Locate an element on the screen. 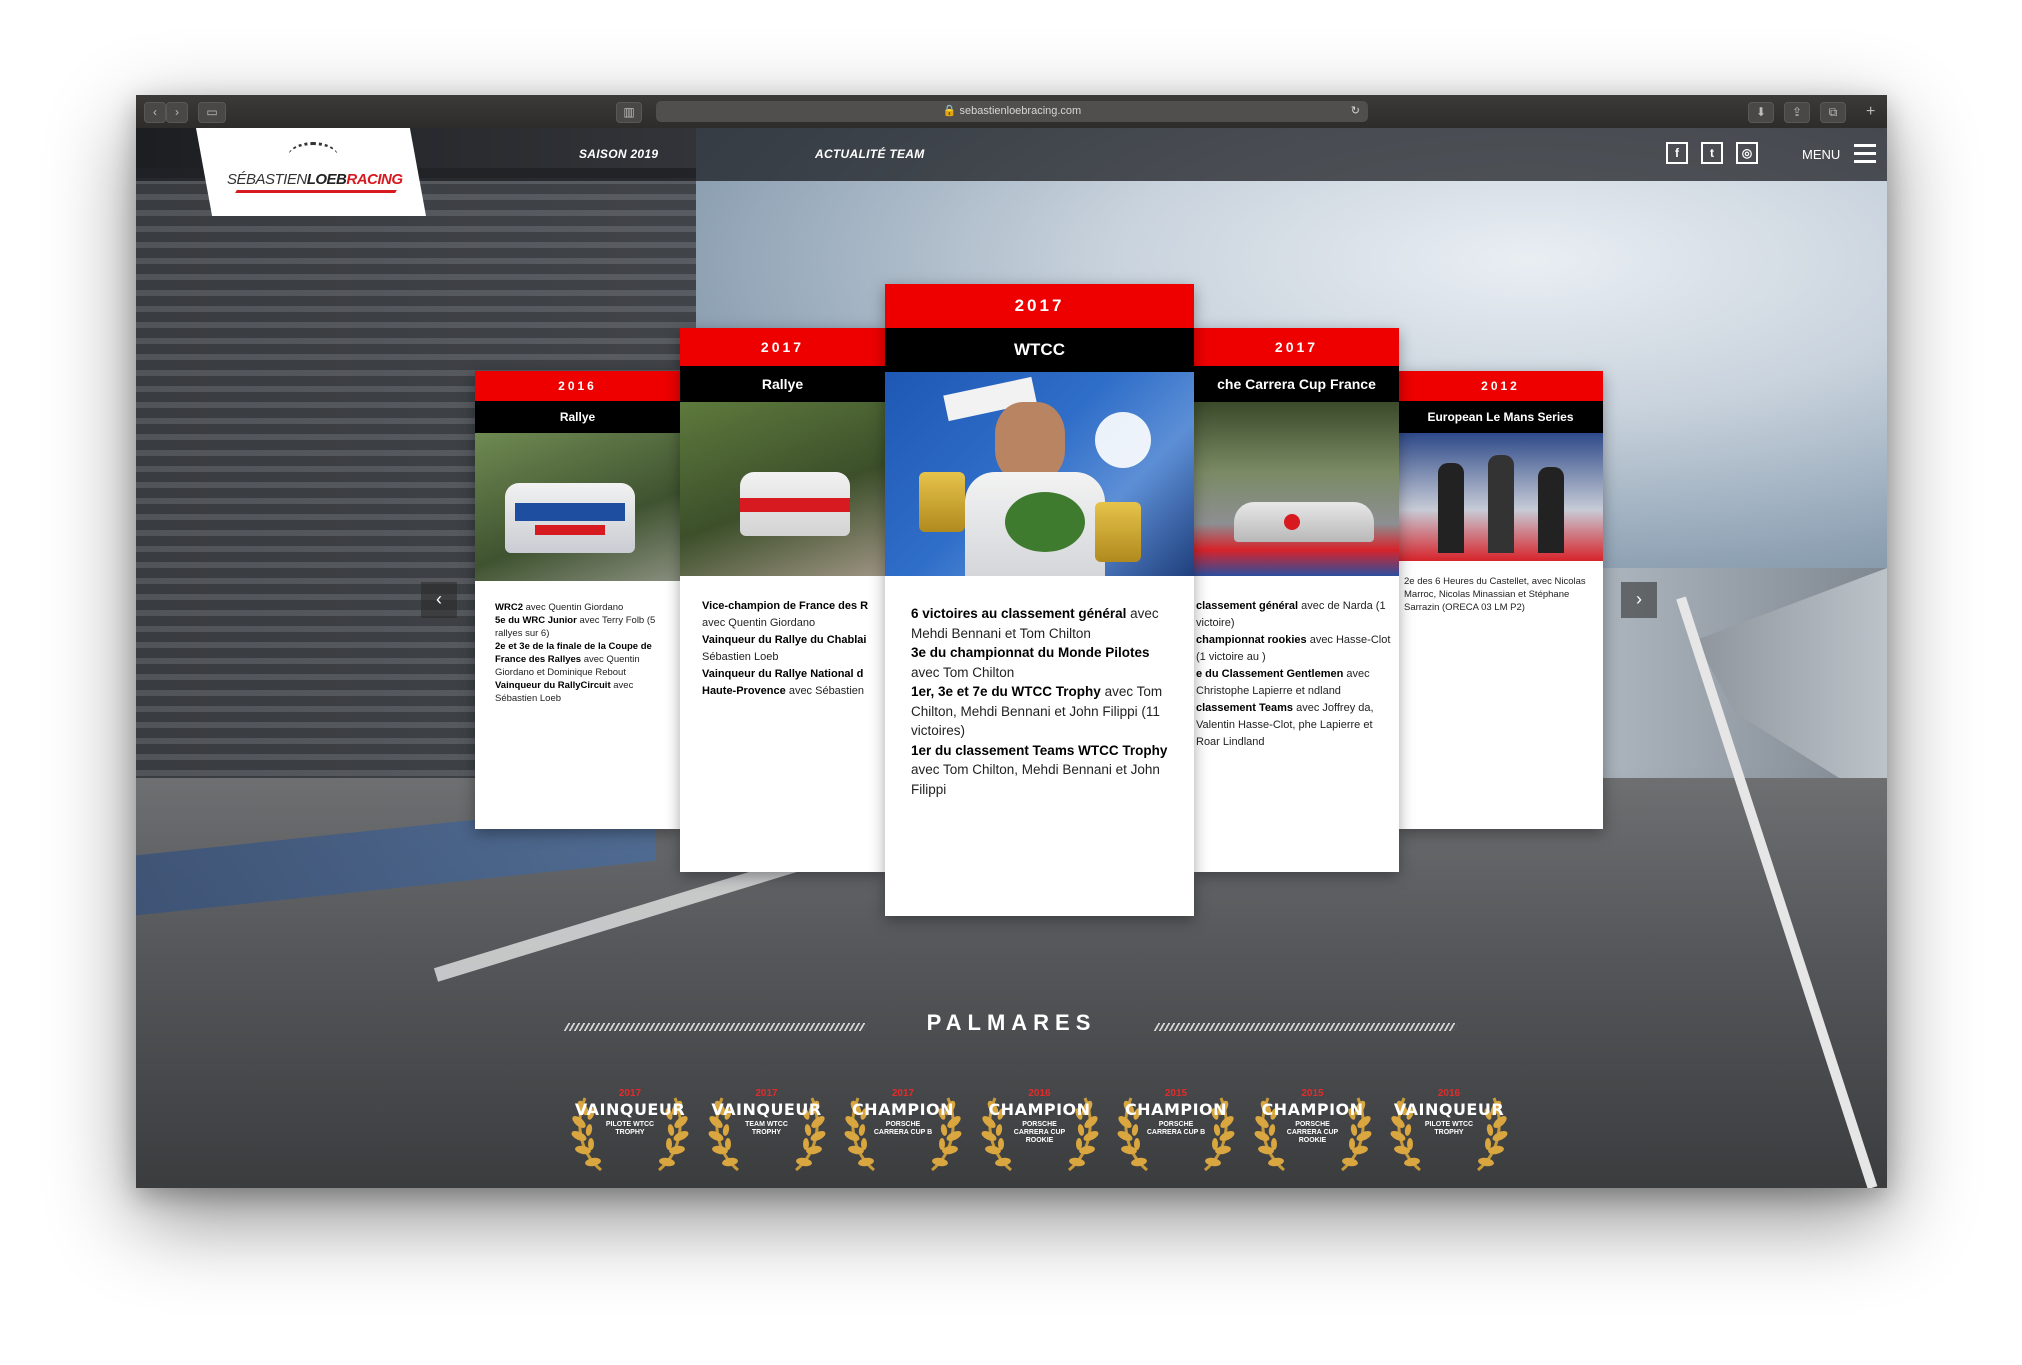 This screenshot has height=1365, width=2022. facebook-icon: f is located at coordinates (1677, 153).